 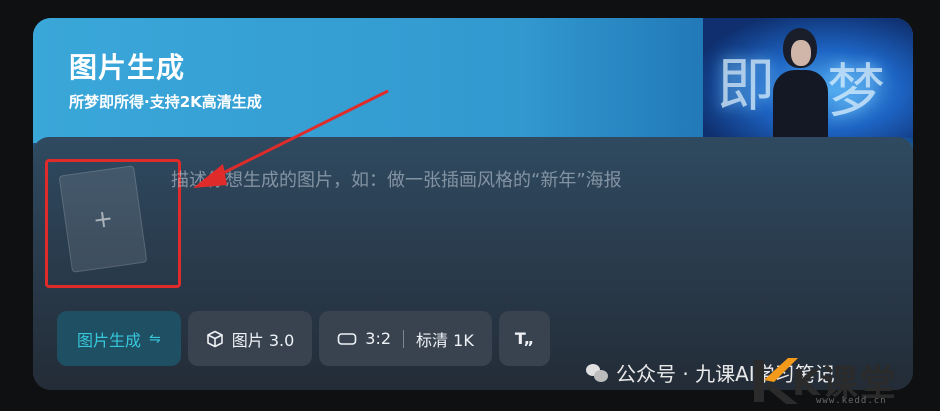 I want to click on logo-url: www.kedd.cn, so click(x=851, y=401).